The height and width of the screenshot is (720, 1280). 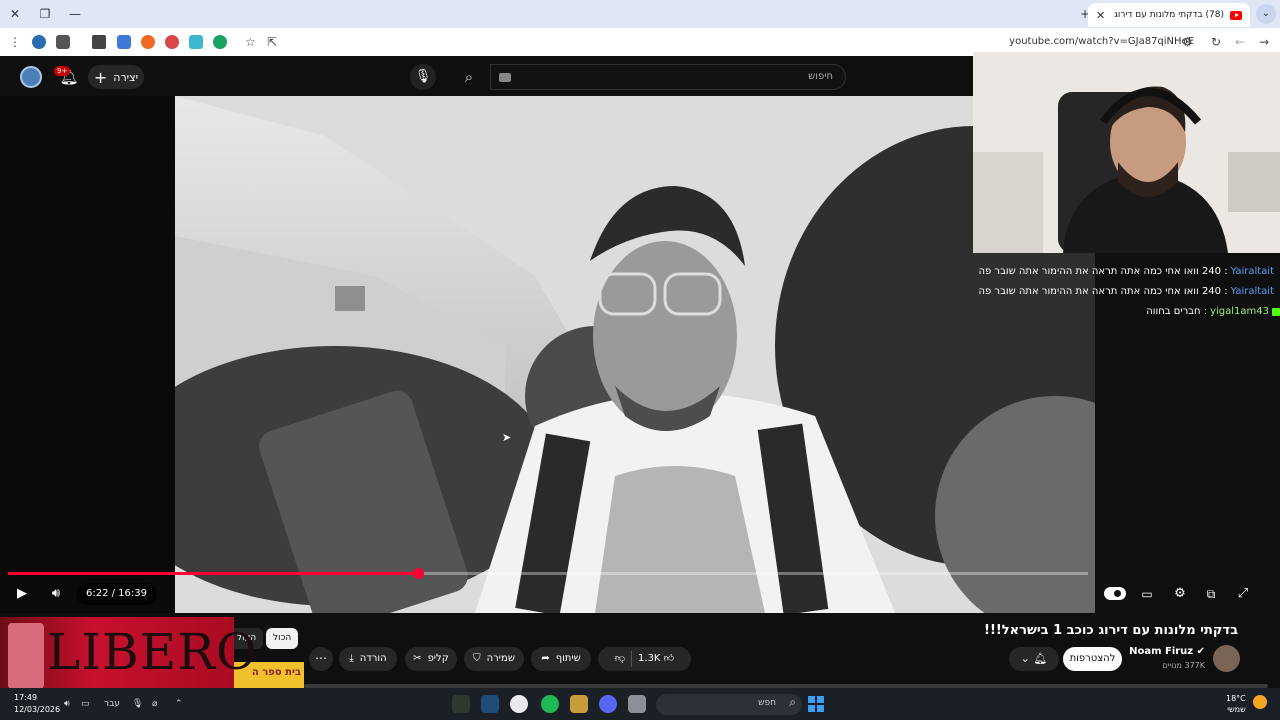 I want to click on channel-avatar, so click(x=1226, y=658).